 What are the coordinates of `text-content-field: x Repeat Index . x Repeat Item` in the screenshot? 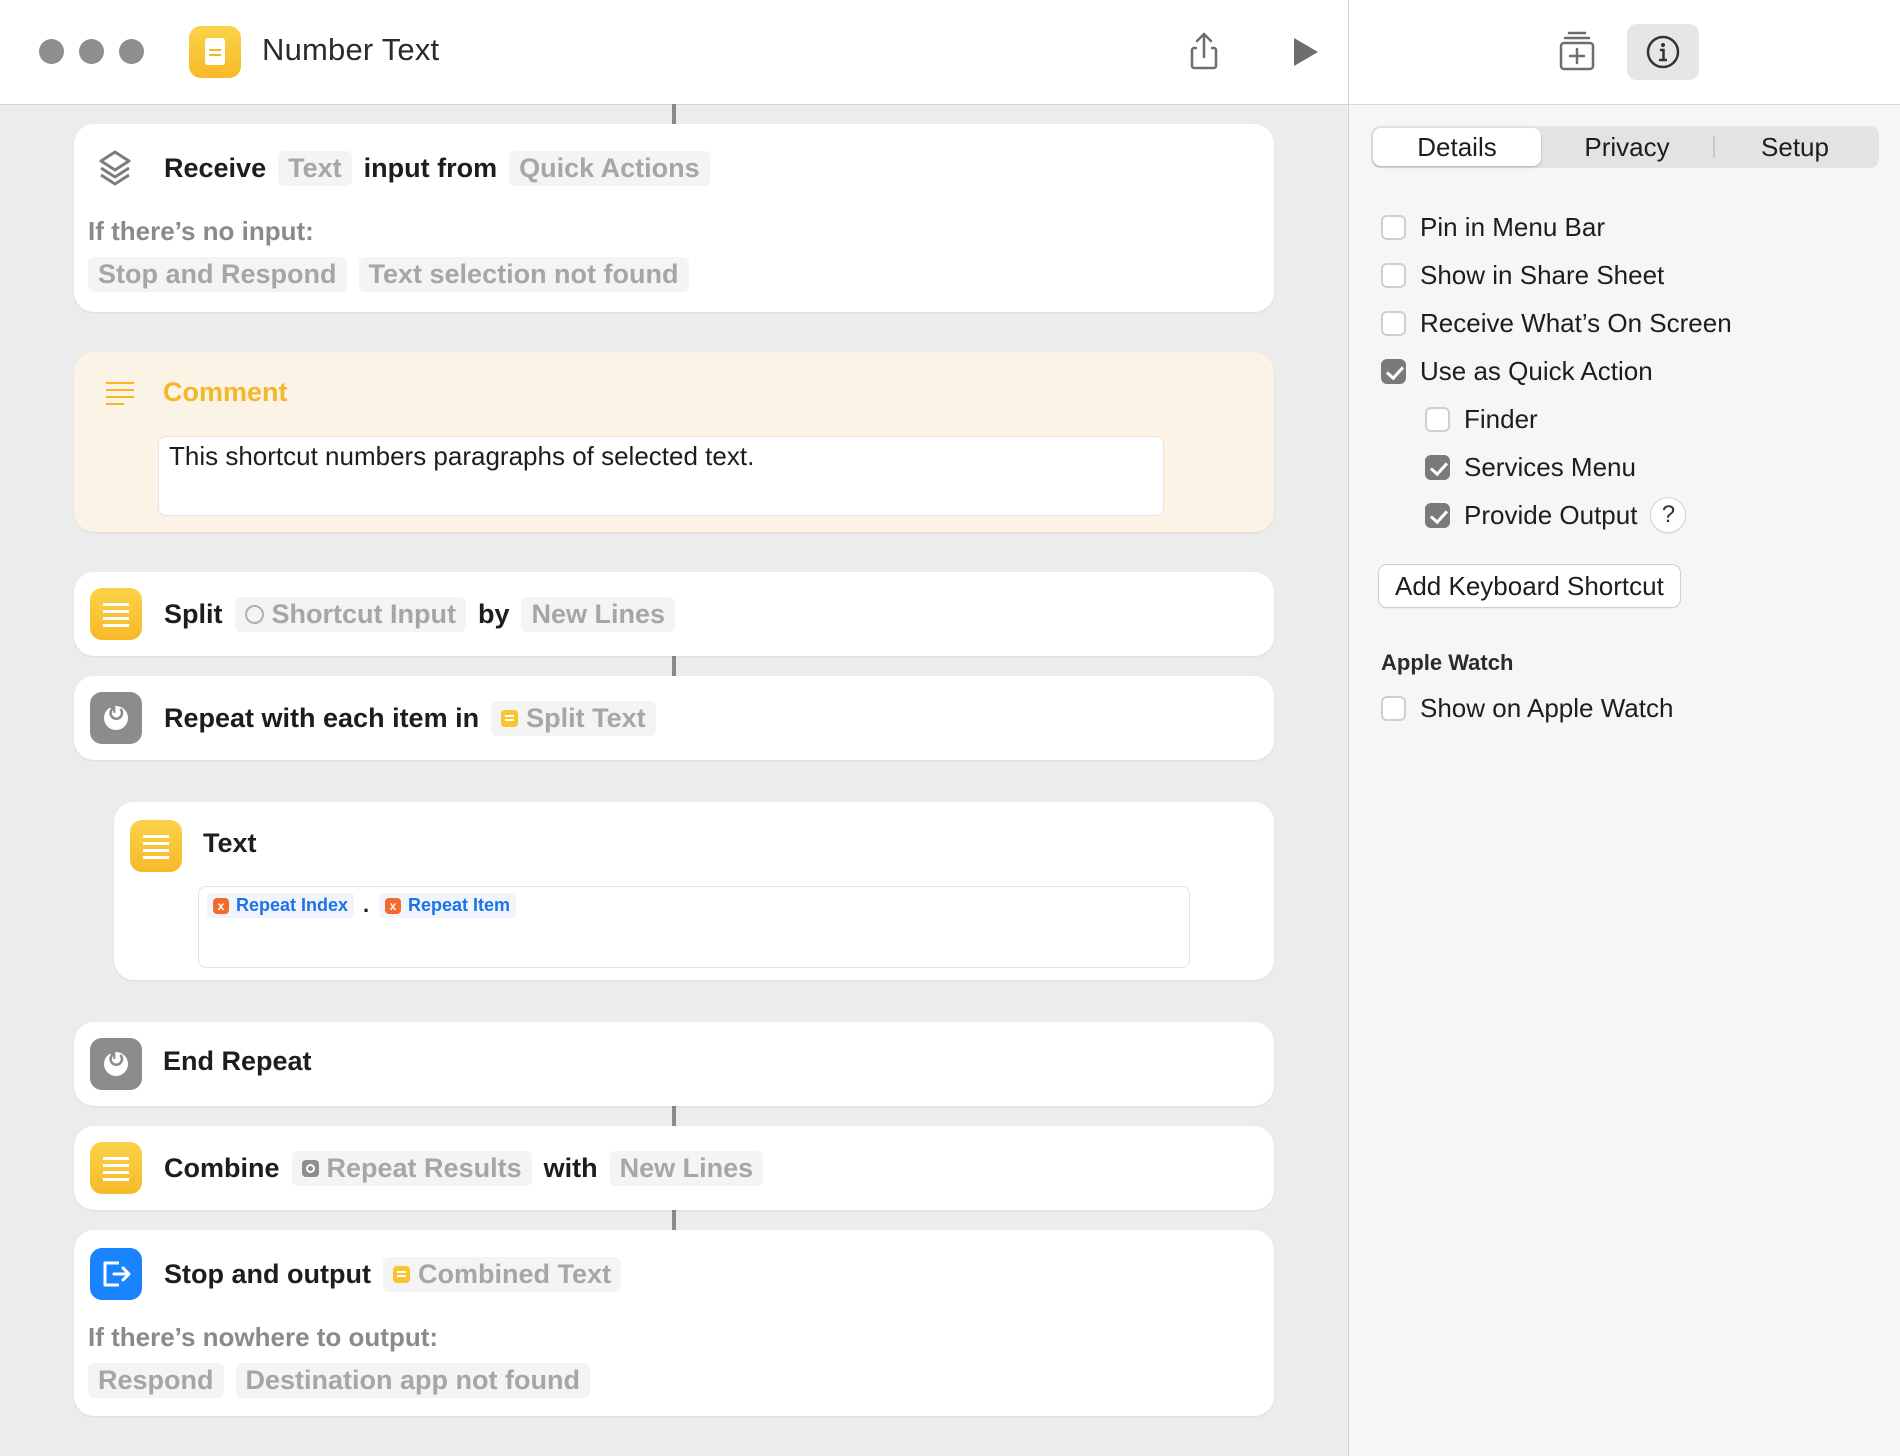 It's located at (694, 927).